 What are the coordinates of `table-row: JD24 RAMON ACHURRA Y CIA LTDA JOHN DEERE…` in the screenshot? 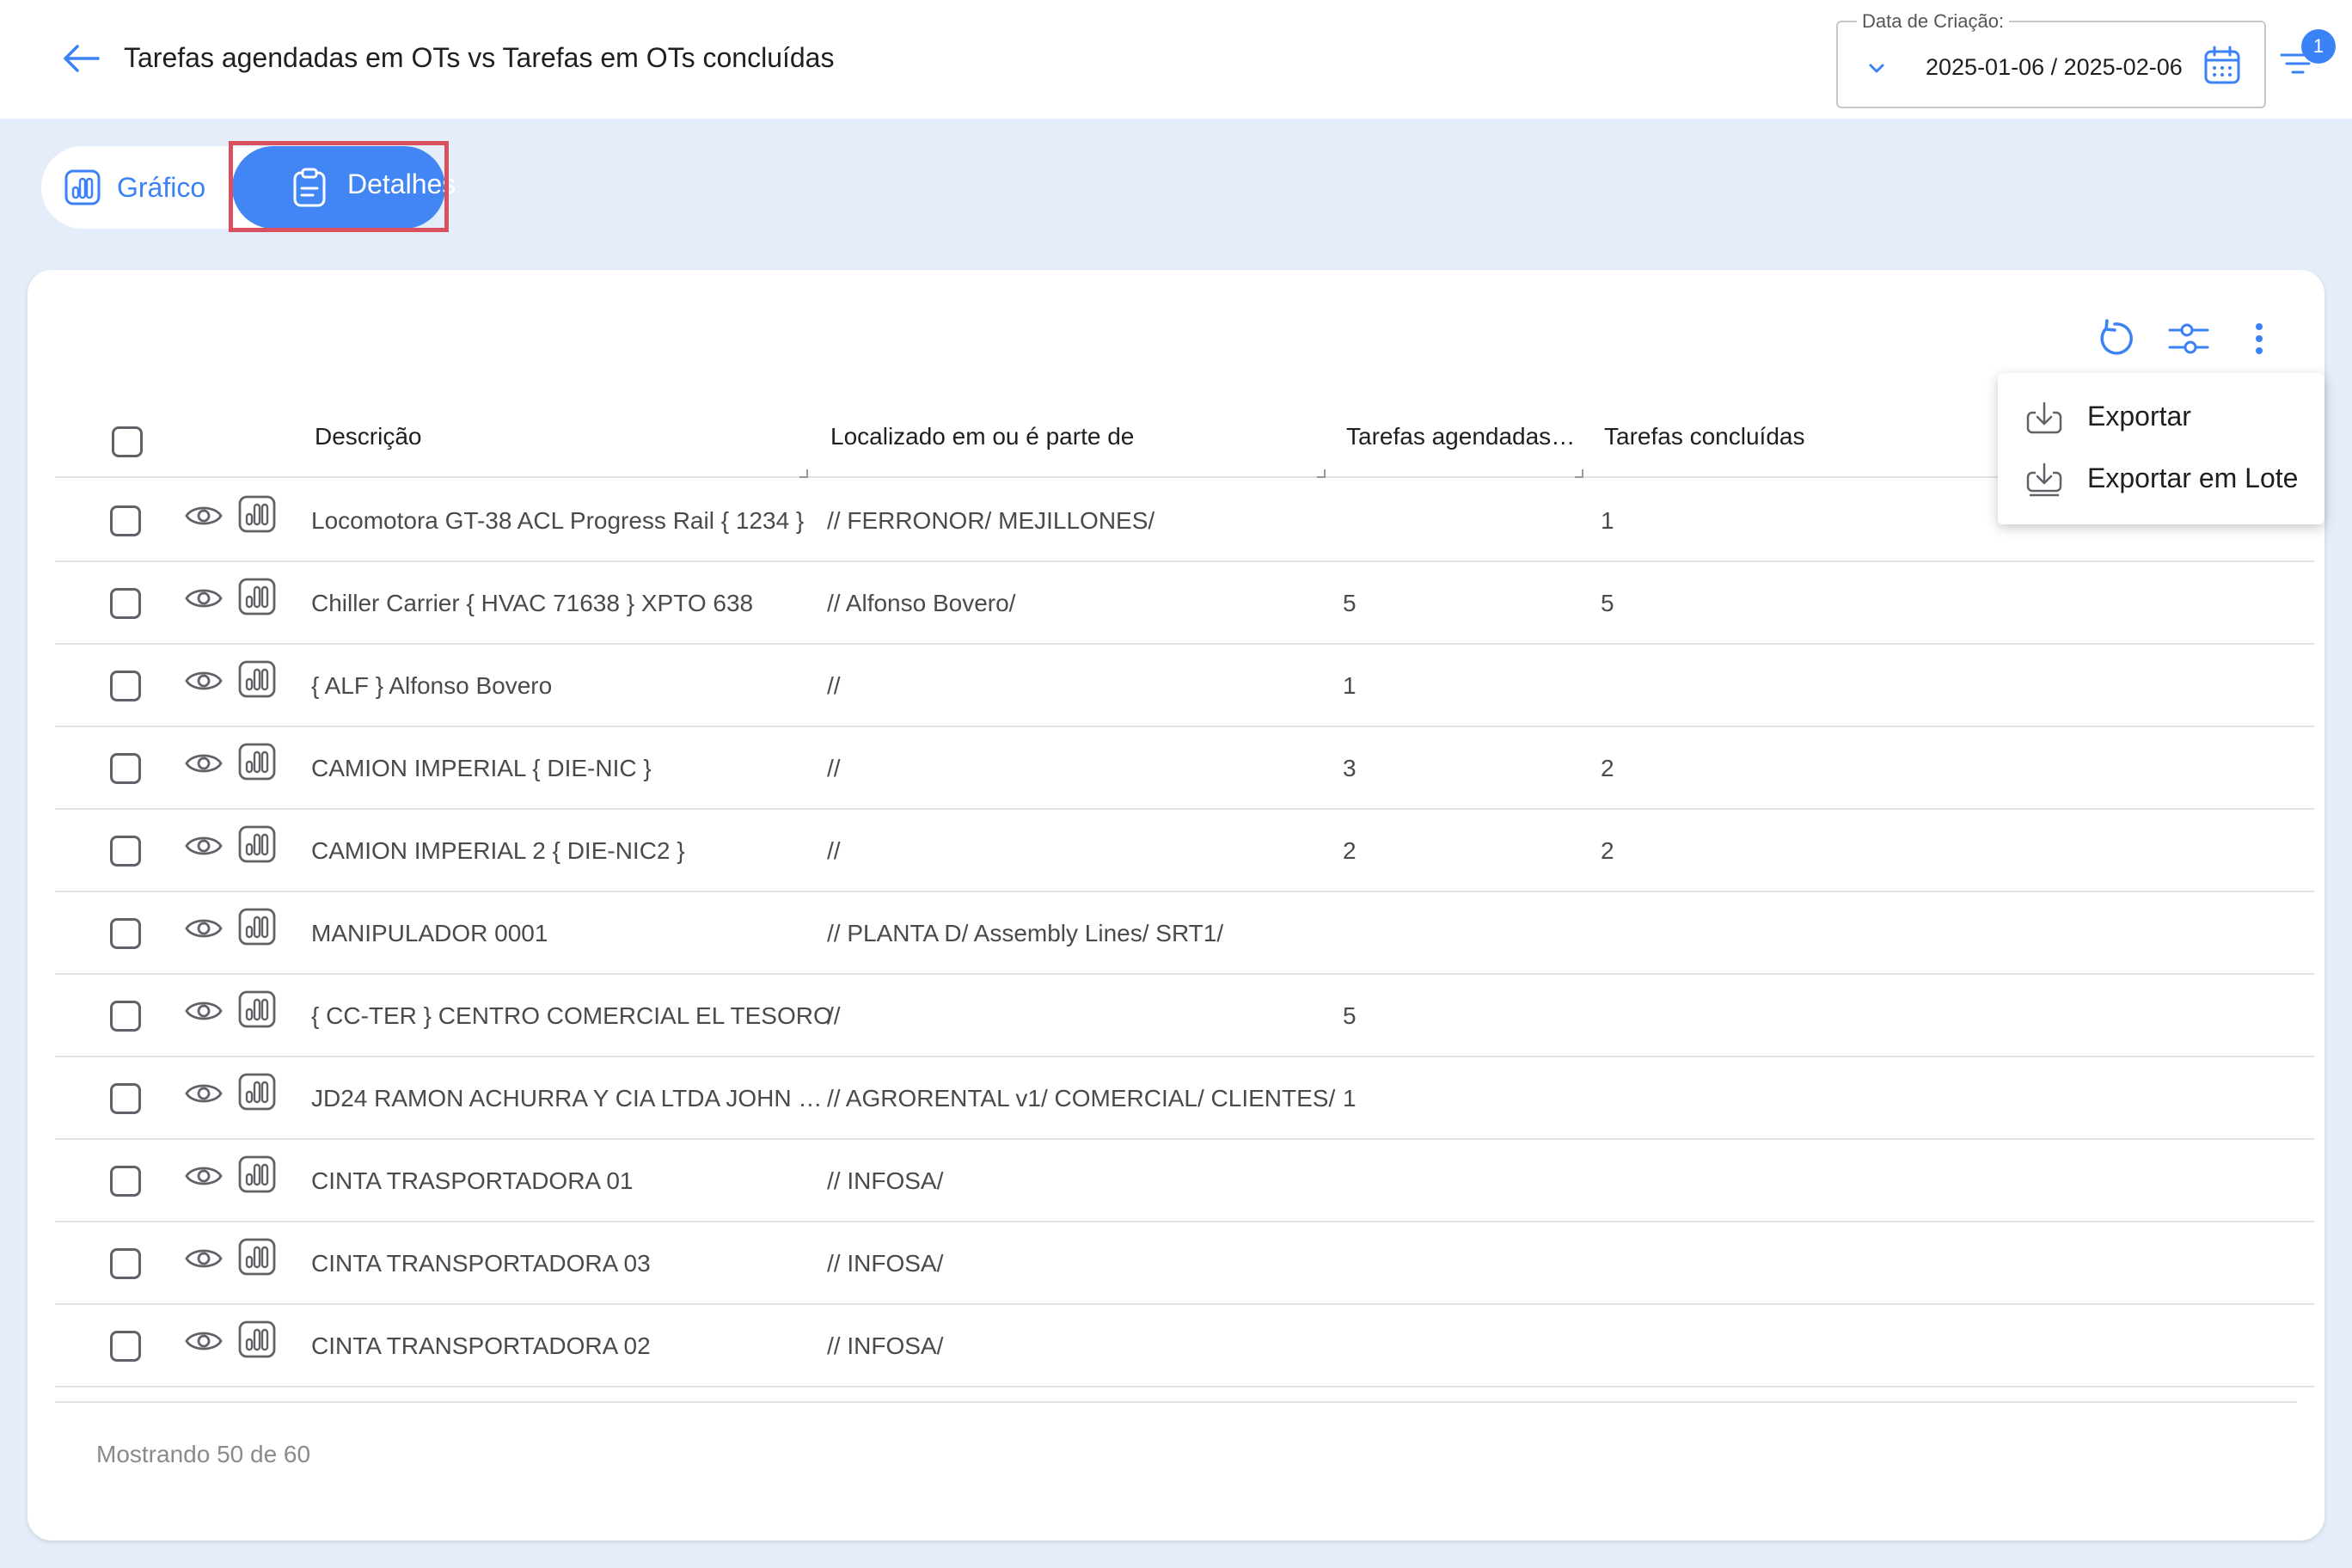 It's located at (1184, 1098).